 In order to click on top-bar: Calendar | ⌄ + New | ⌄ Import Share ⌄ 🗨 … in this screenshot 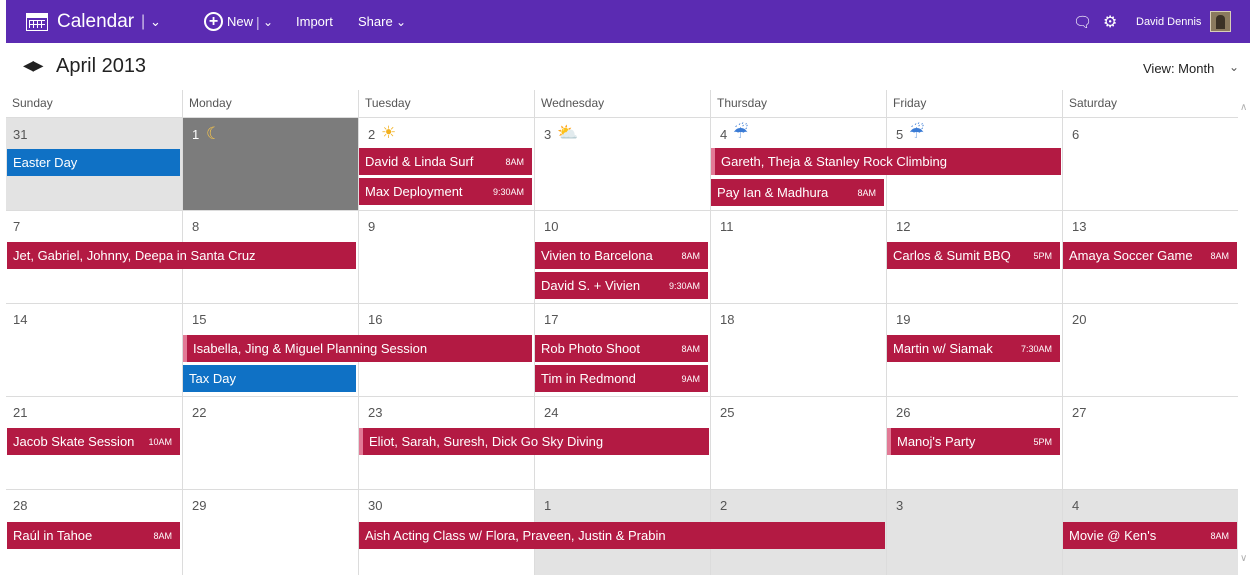, I will do `click(628, 21)`.